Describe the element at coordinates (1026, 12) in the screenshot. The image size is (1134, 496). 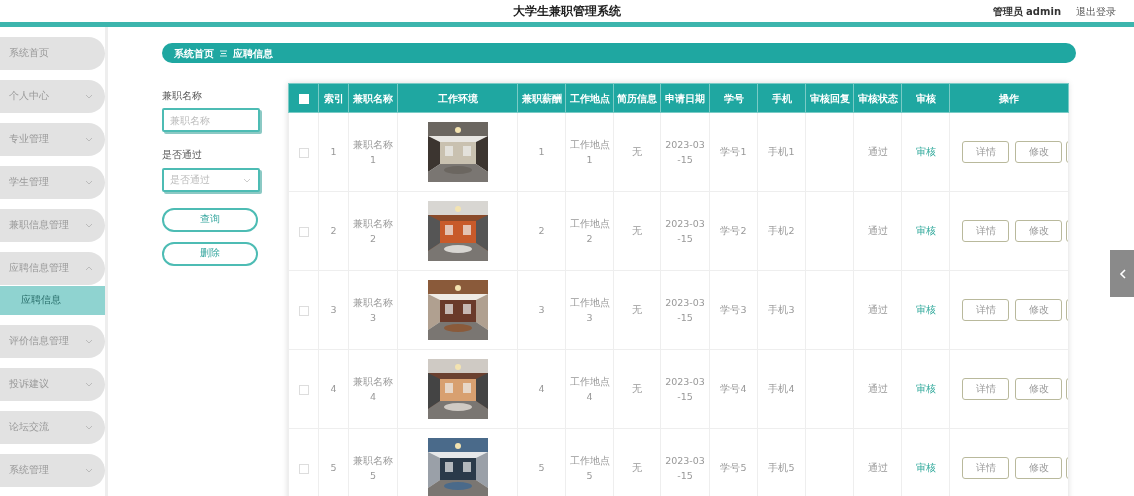
I see `user-label: 管理员 admin` at that location.